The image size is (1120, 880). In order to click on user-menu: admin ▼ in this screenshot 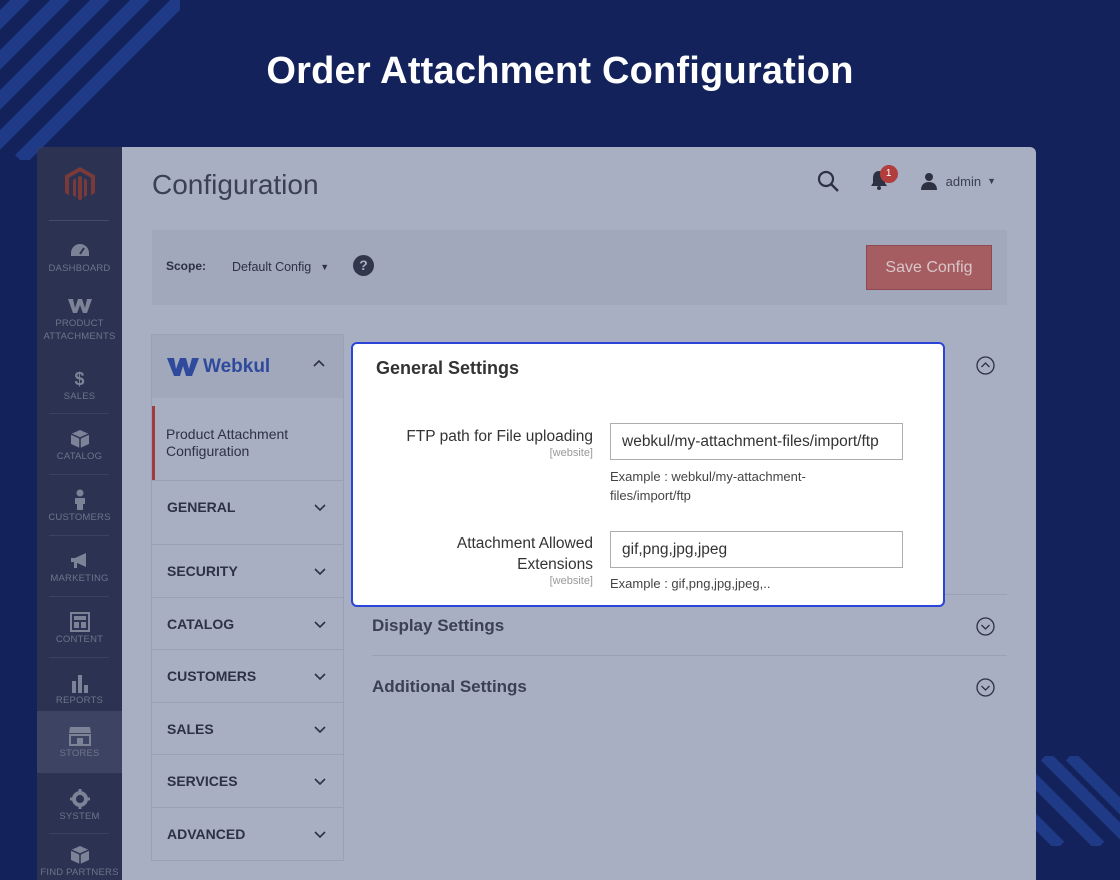, I will do `click(958, 181)`.